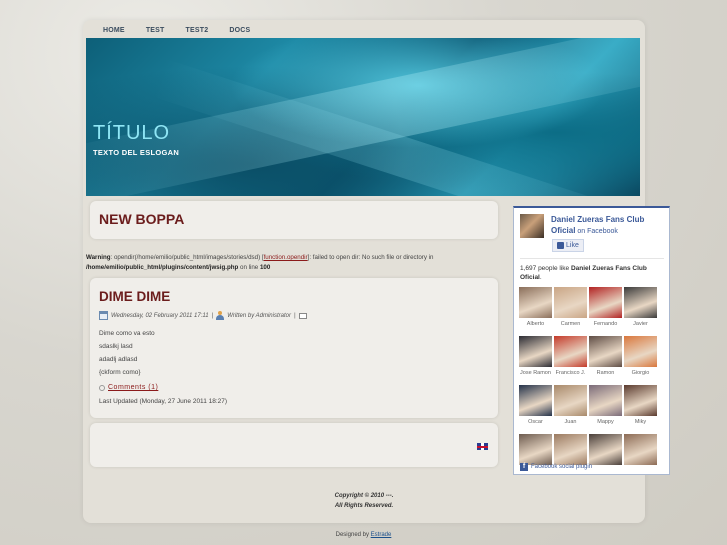 This screenshot has height=545, width=727. I want to click on comment-icon, so click(102, 387).